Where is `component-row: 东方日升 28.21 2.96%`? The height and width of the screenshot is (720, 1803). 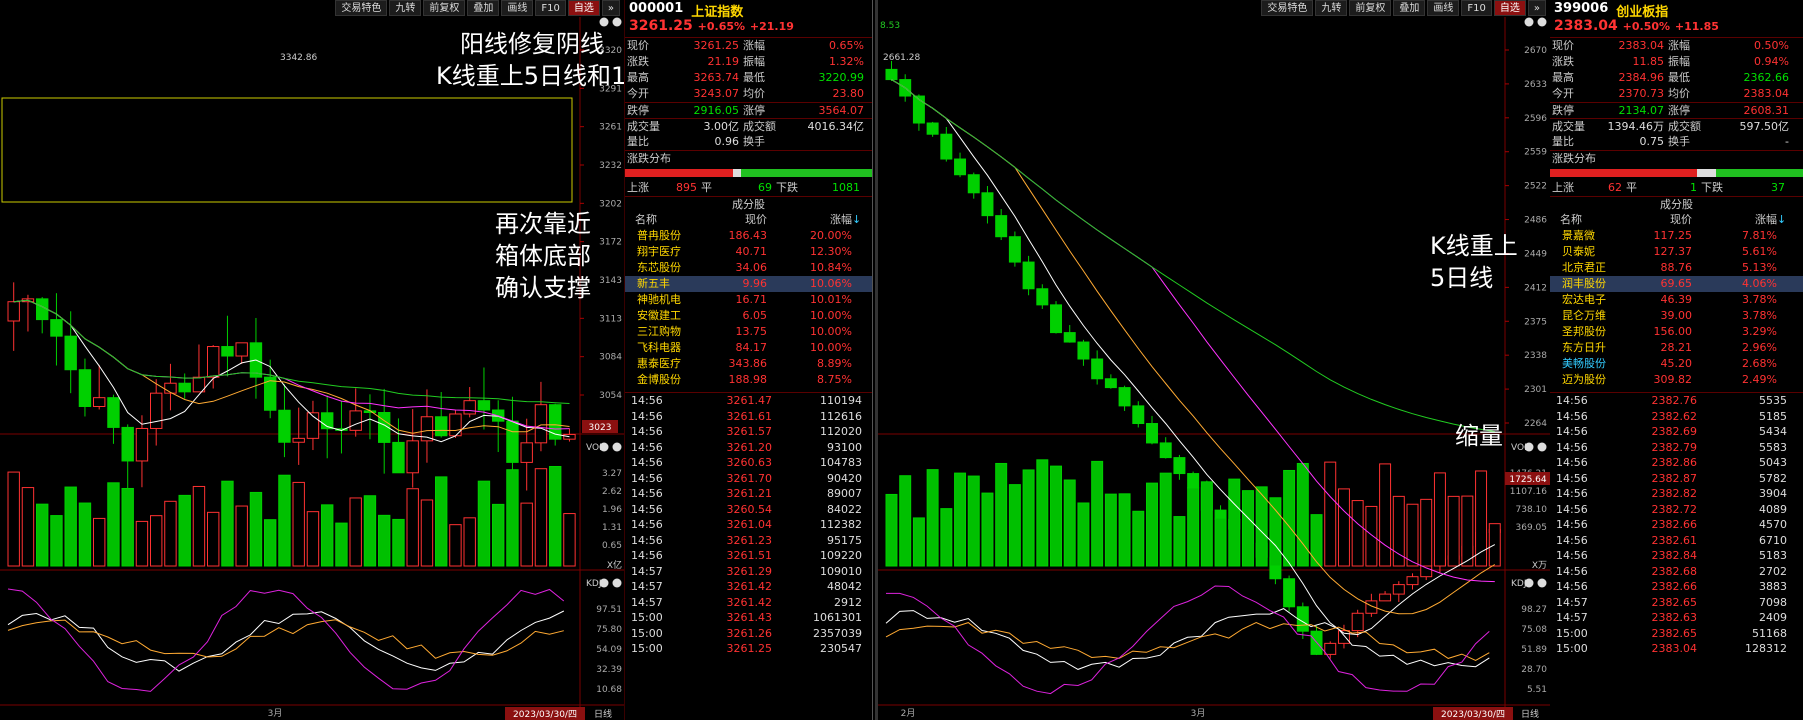 component-row: 东方日升 28.21 2.96% is located at coordinates (1676, 348).